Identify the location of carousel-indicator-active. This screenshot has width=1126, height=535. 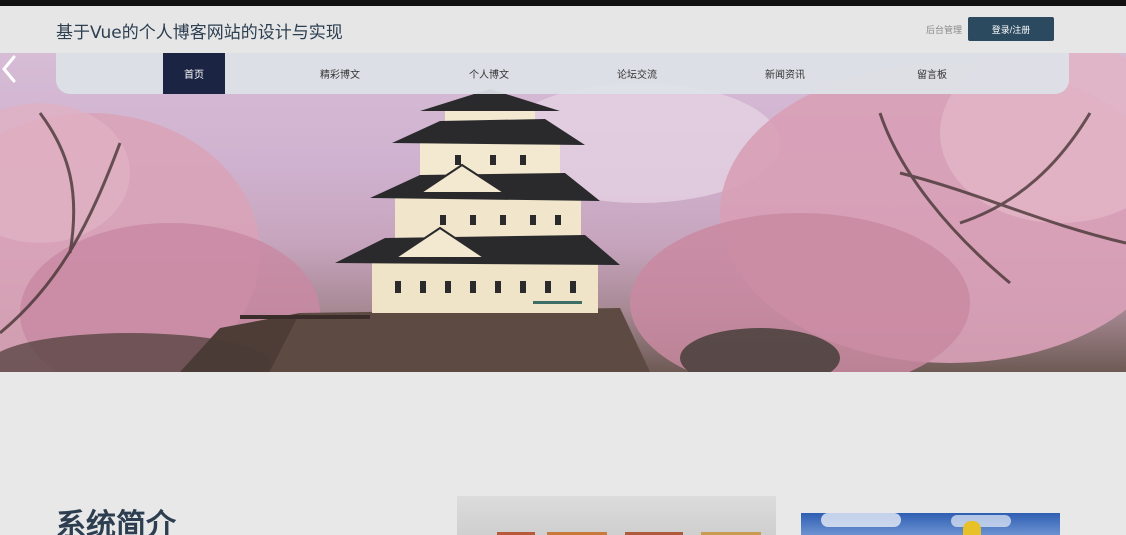
(557, 302).